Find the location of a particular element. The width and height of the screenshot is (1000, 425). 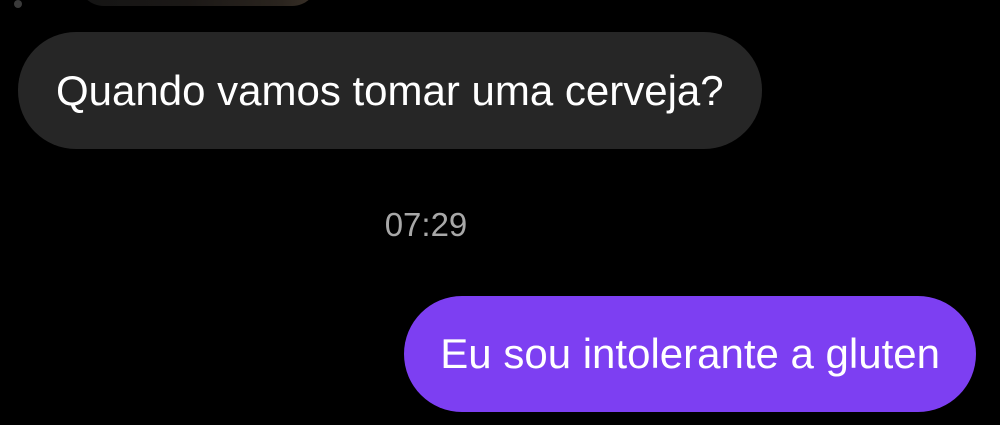

message-timestamp: 07:29 is located at coordinates (426, 224).